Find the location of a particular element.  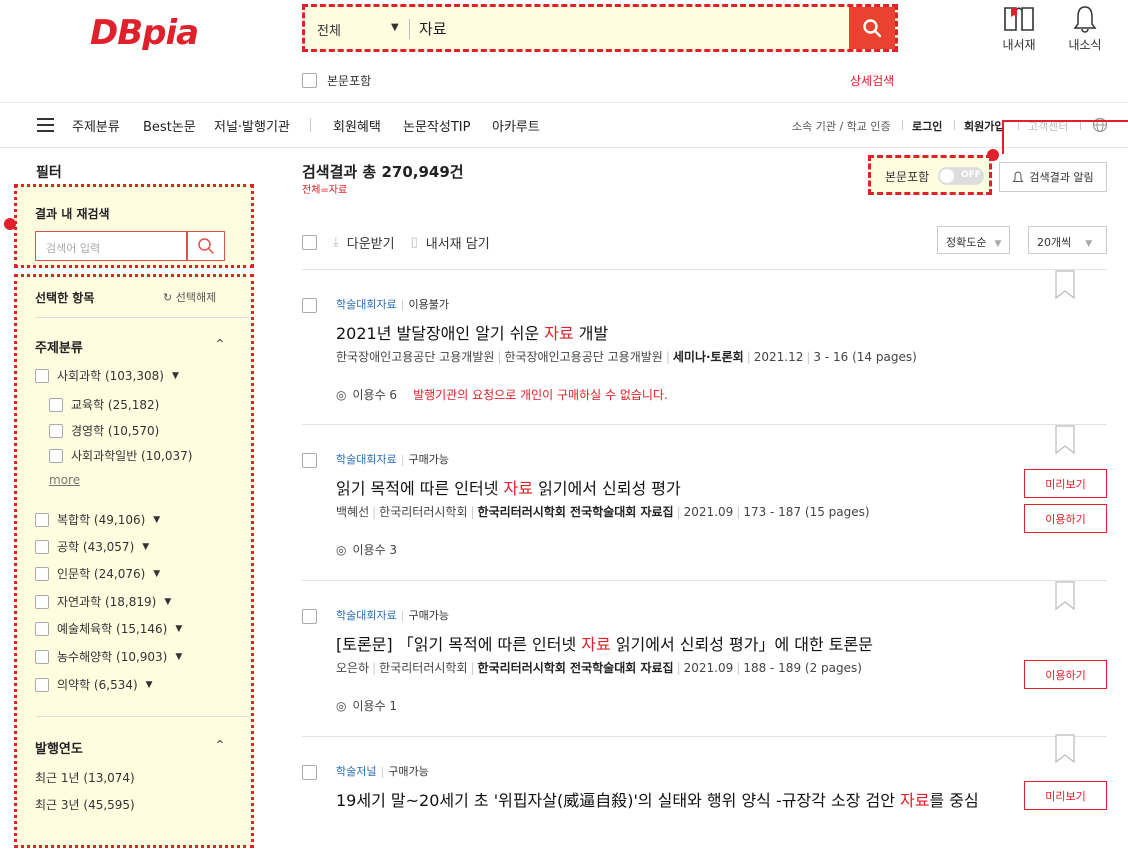

research-input: 검색어 입력 is located at coordinates (111, 246).